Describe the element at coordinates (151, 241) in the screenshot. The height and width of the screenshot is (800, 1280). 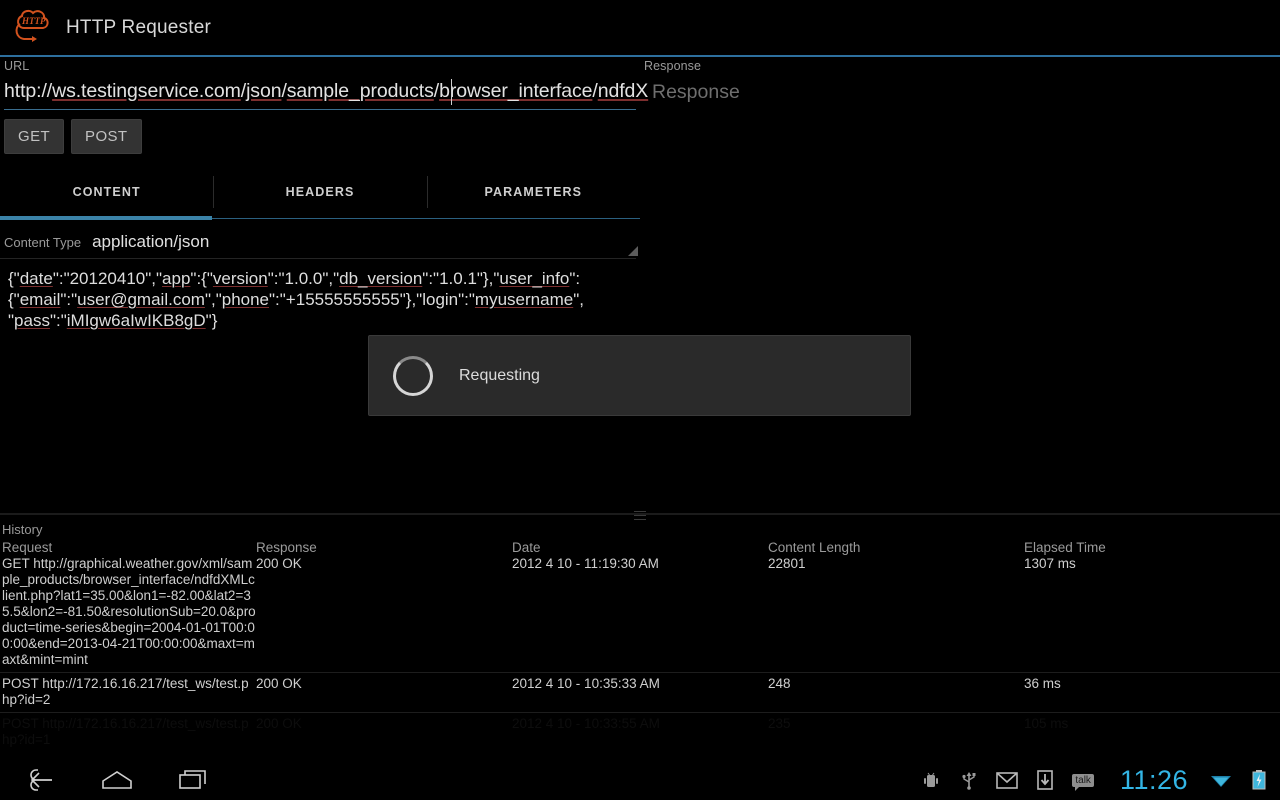
I see `content-type-value: application/json` at that location.